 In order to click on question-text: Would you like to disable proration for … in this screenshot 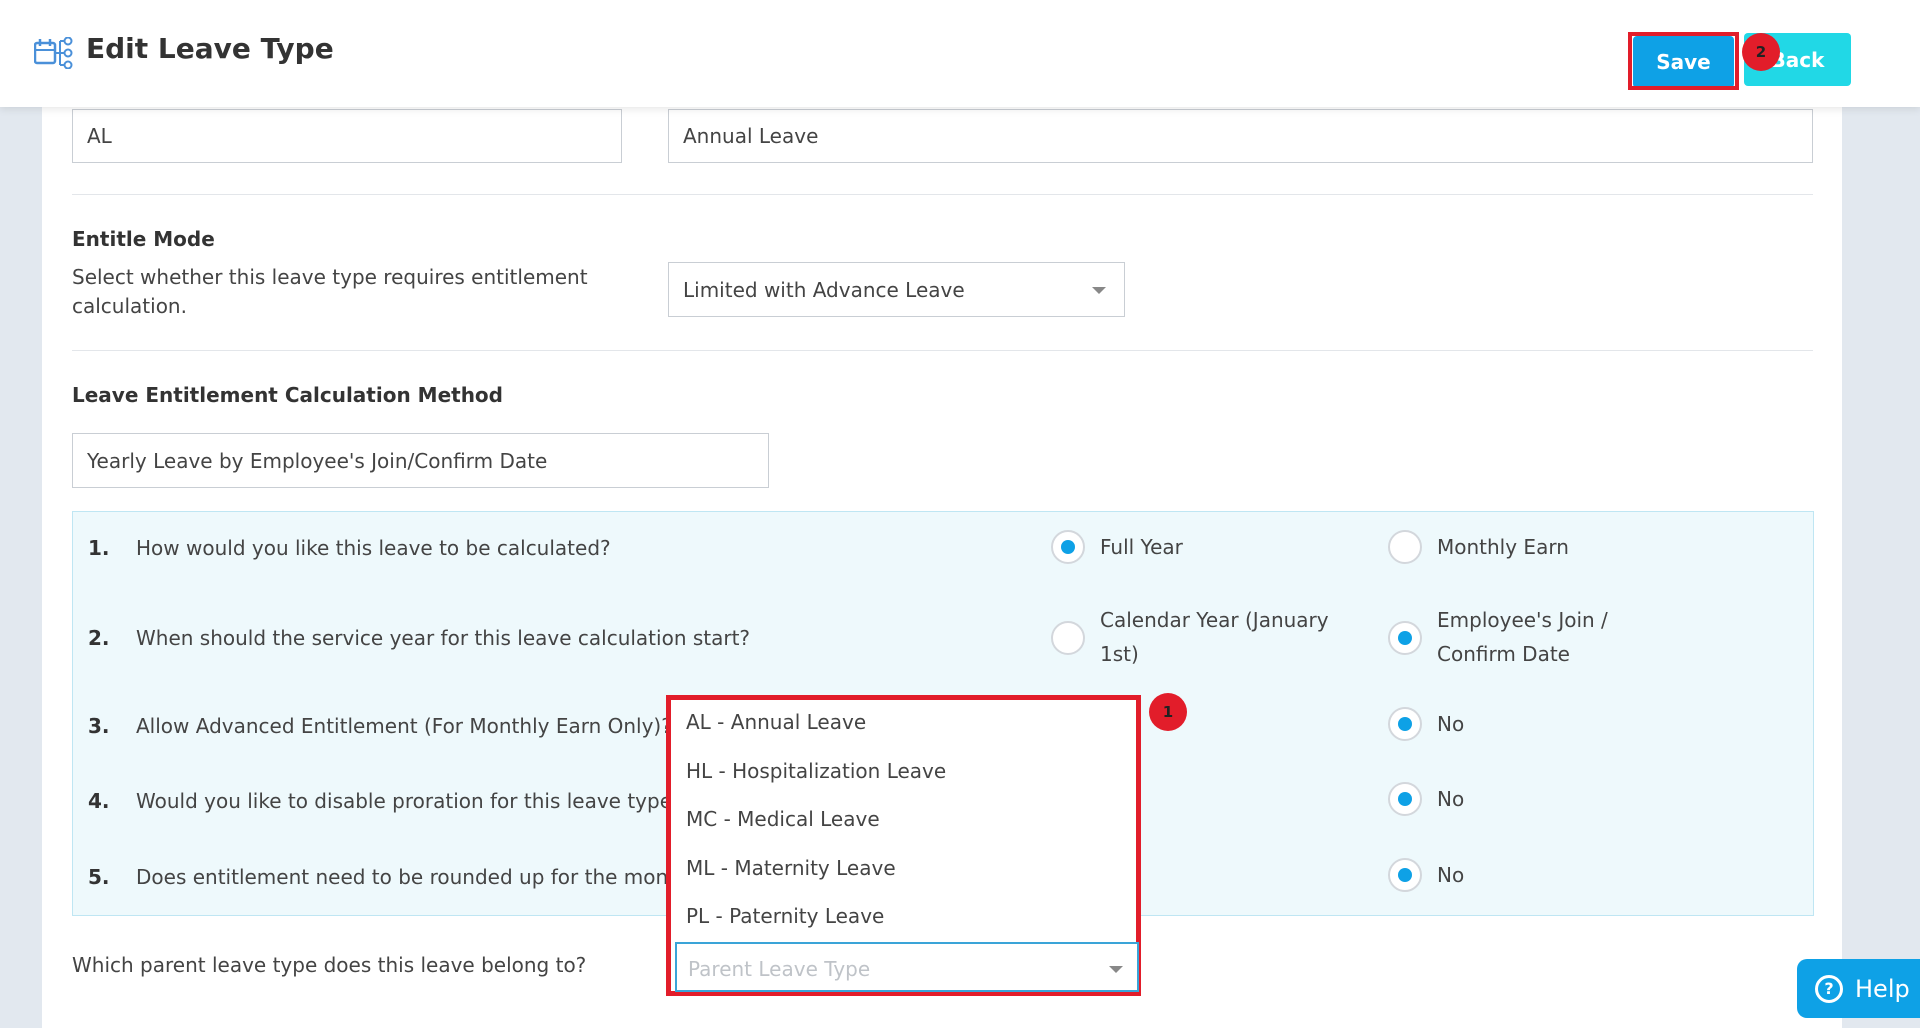, I will do `click(409, 801)`.